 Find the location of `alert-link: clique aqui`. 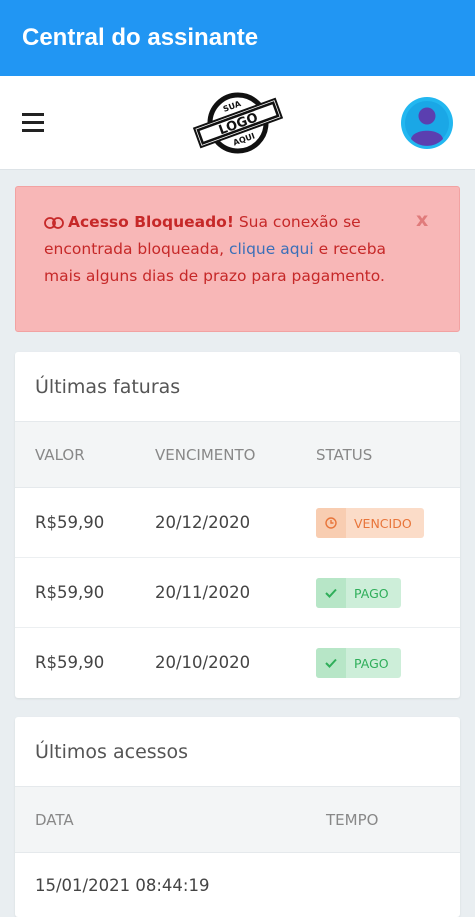

alert-link: clique aqui is located at coordinates (271, 249).